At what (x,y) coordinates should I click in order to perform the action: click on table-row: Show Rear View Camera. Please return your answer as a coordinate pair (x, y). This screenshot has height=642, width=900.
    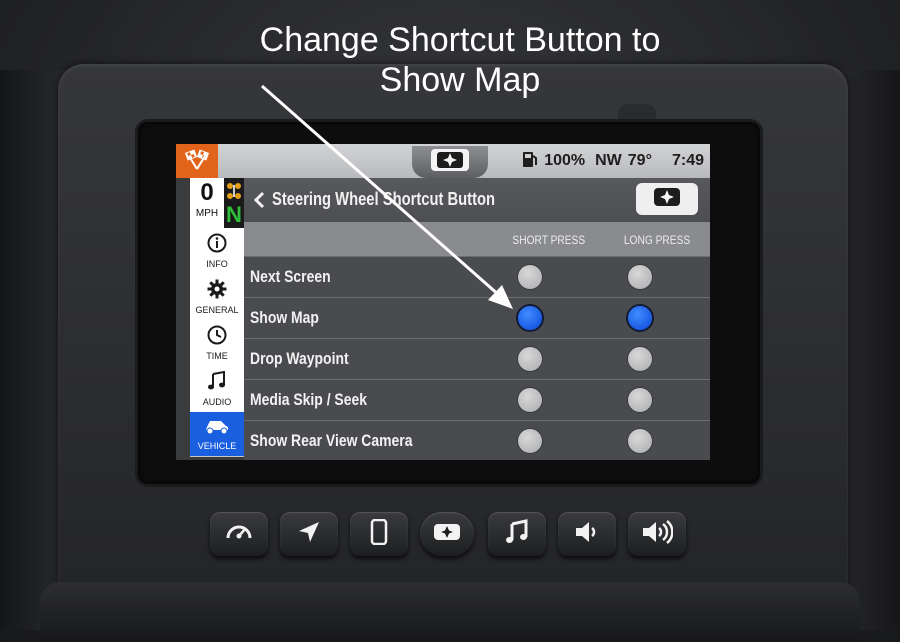
    Looking at the image, I should click on (477, 440).